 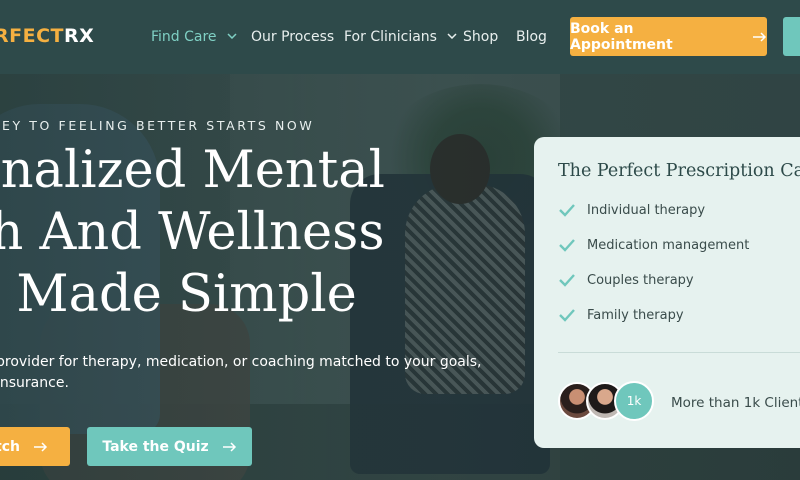 I want to click on feature-label: Family therapy, so click(x=635, y=315).